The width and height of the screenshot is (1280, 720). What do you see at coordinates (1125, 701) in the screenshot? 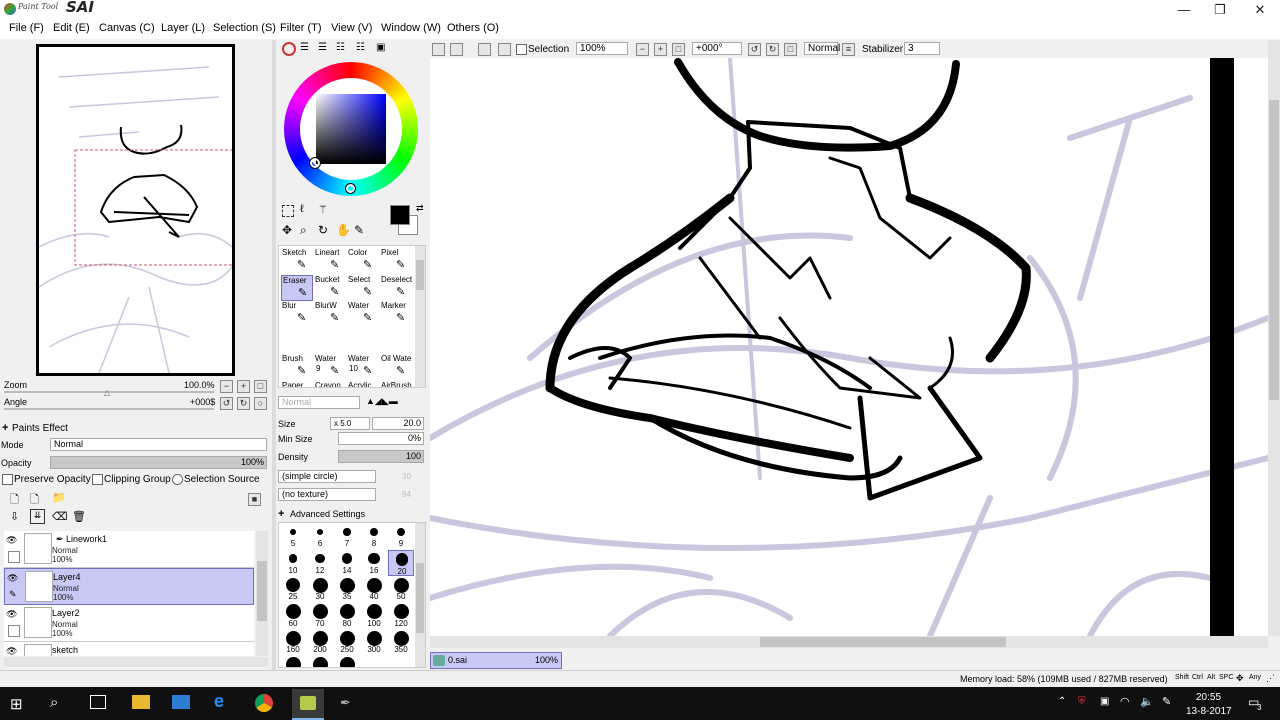
I see `wifi-icon: ◠` at bounding box center [1125, 701].